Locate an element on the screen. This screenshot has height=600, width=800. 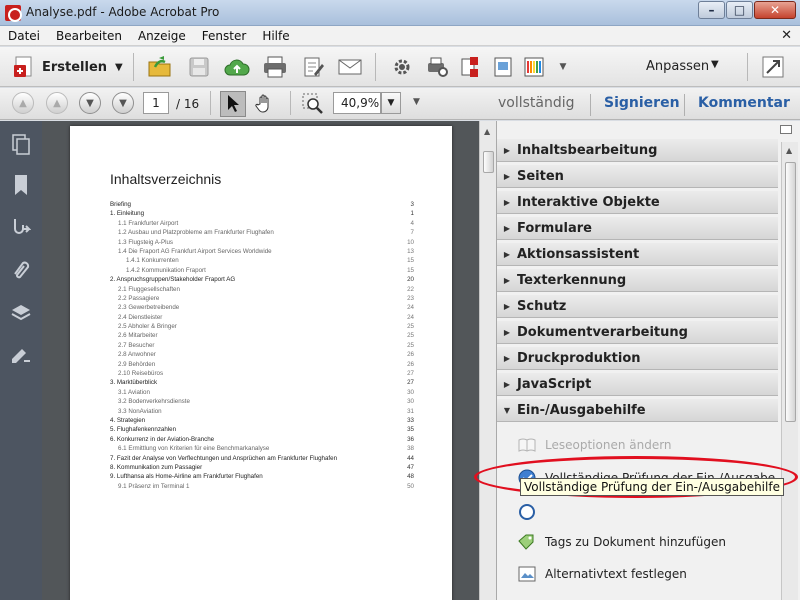
select-tool-button is located at coordinates (233, 104).